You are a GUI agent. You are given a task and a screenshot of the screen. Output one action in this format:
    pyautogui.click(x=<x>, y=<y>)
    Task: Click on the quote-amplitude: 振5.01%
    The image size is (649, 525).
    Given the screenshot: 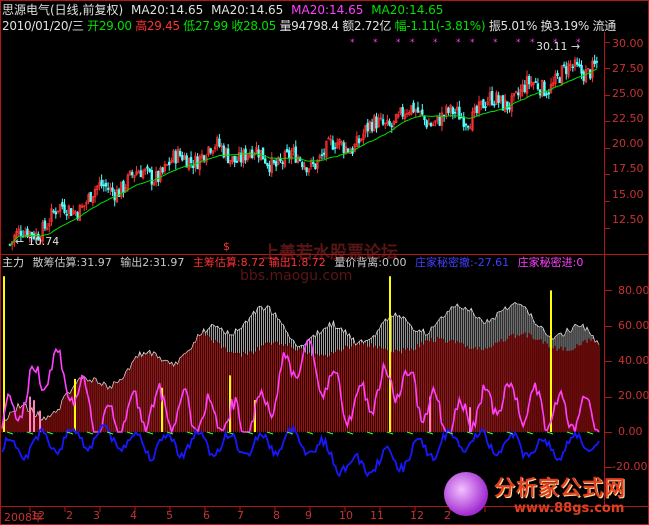 What is the action you would take?
    pyautogui.click(x=513, y=26)
    